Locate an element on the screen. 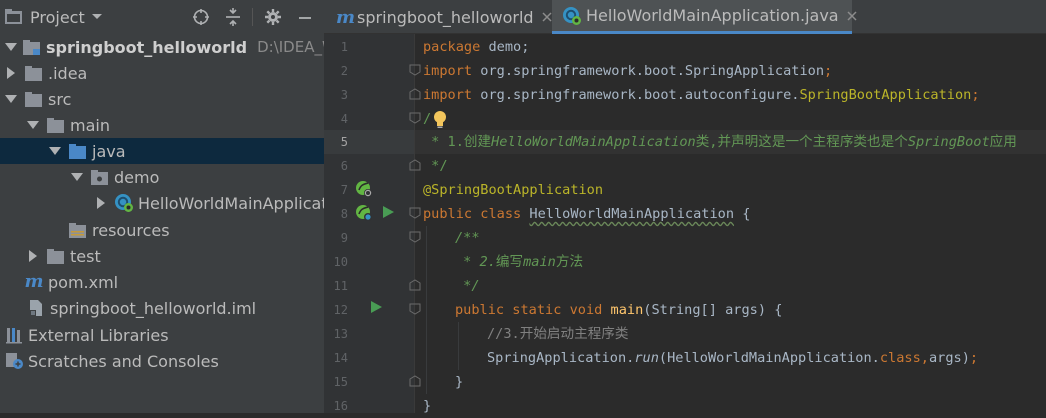 This screenshot has height=418, width=1046. tab-helloworldmainapplication-java: HelloWorldMainApplication.java is located at coordinates (704, 17).